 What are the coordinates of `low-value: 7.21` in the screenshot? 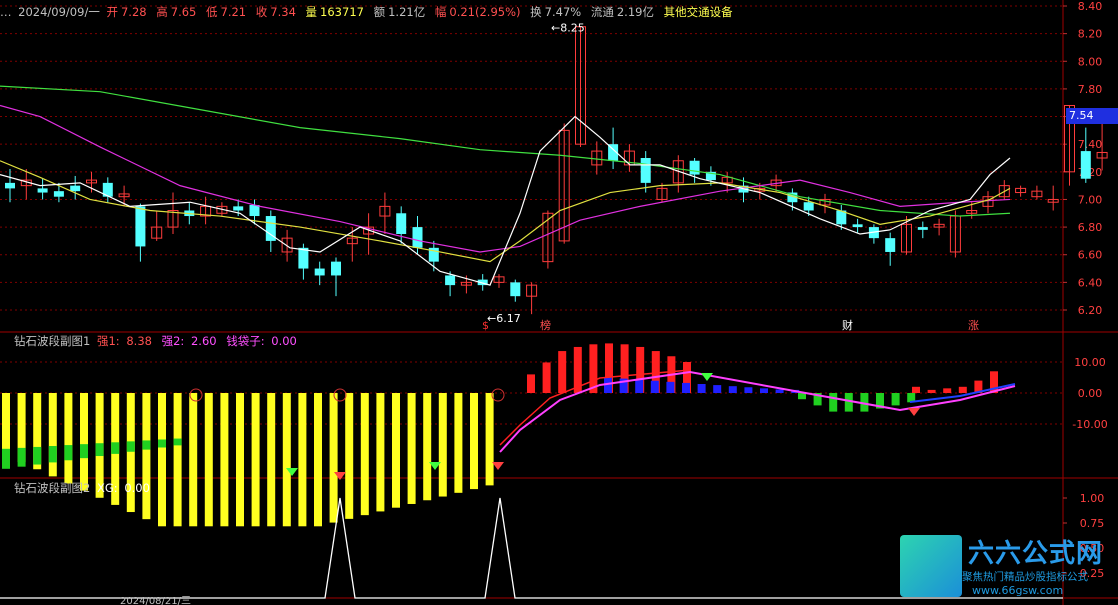 It's located at (233, 12).